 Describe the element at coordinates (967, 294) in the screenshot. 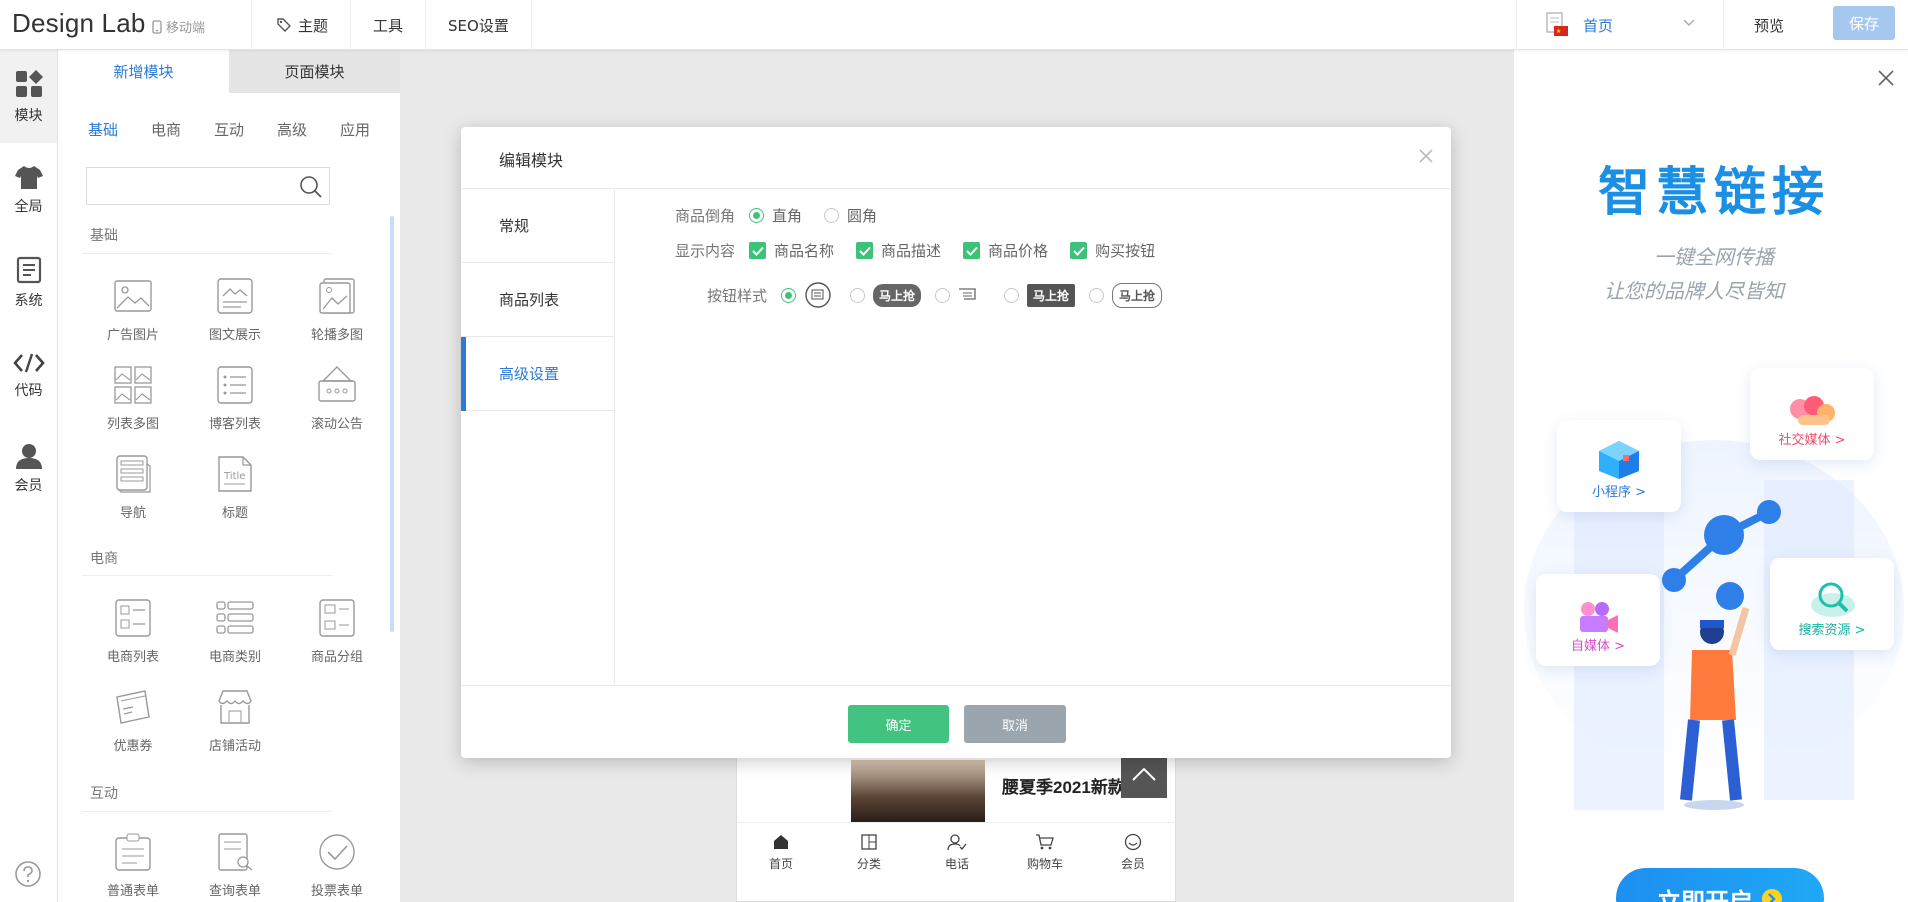

I see `cart-small-icon` at that location.